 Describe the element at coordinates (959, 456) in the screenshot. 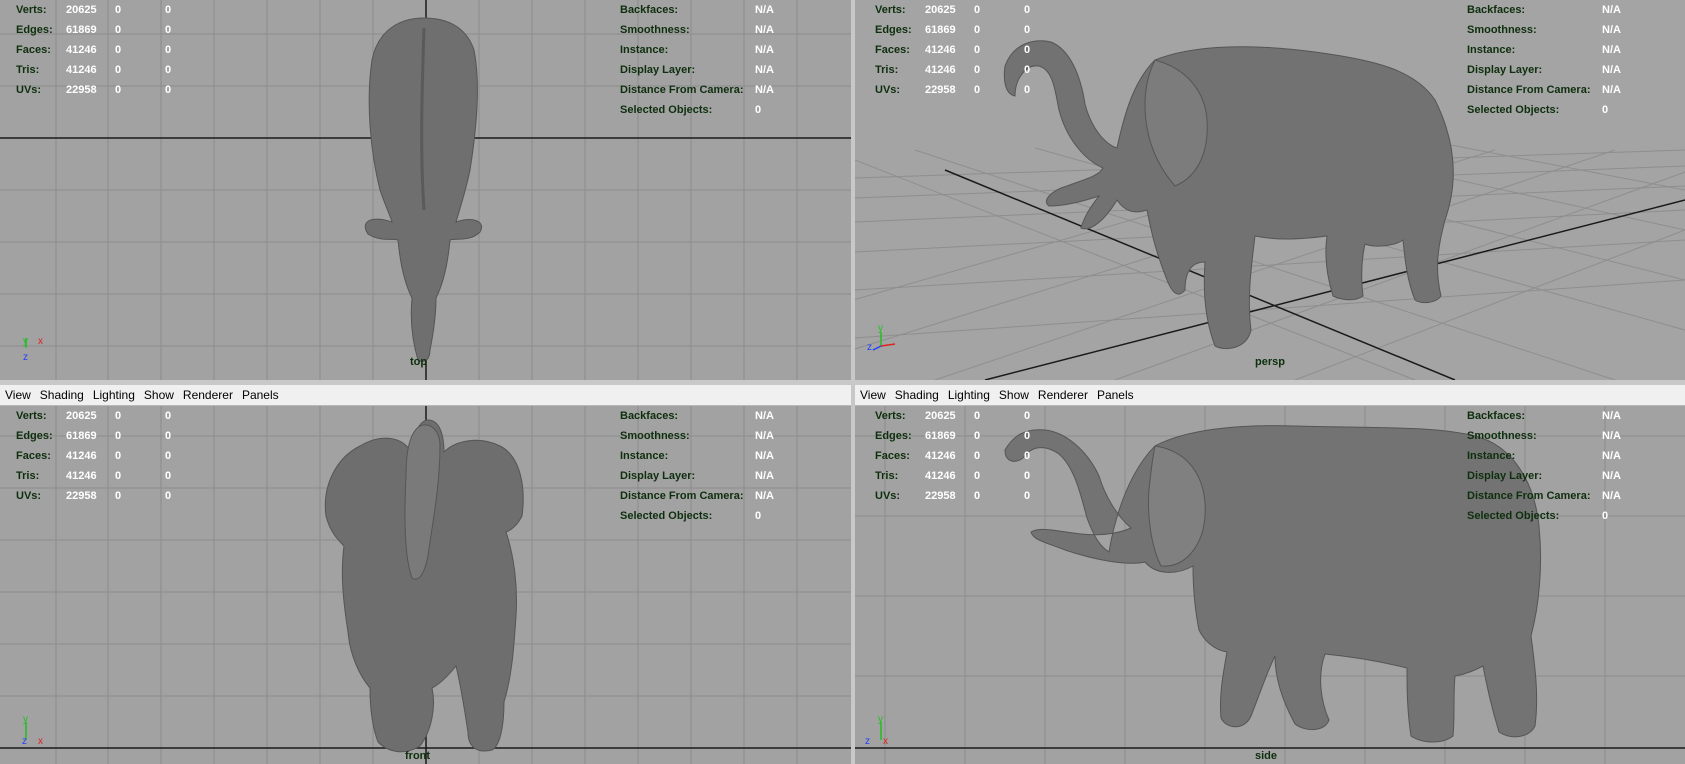

I see `hud-row-faces: Faces: 41246 0 0` at that location.